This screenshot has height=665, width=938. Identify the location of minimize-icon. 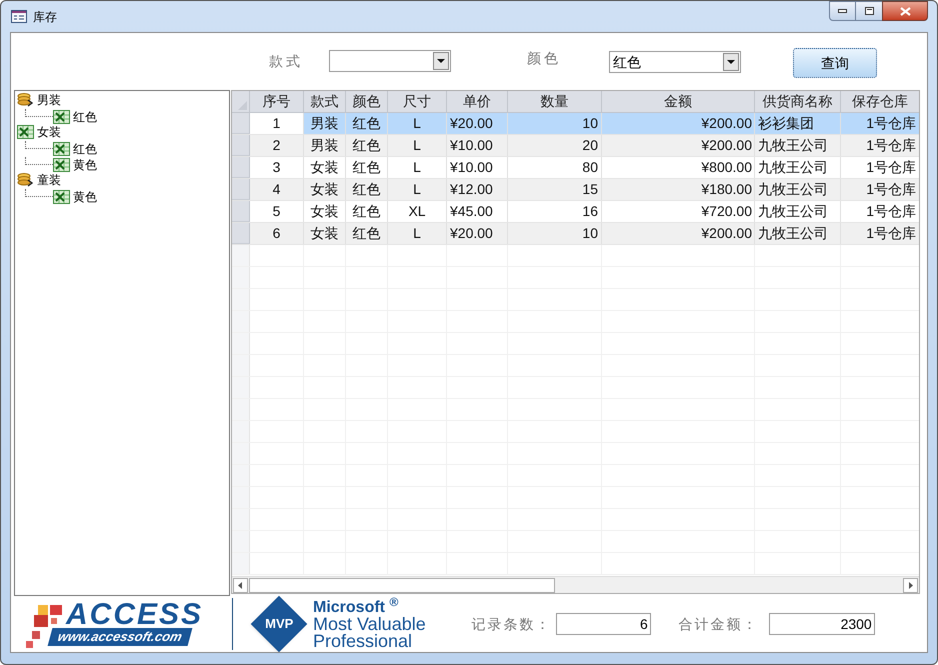
(842, 11).